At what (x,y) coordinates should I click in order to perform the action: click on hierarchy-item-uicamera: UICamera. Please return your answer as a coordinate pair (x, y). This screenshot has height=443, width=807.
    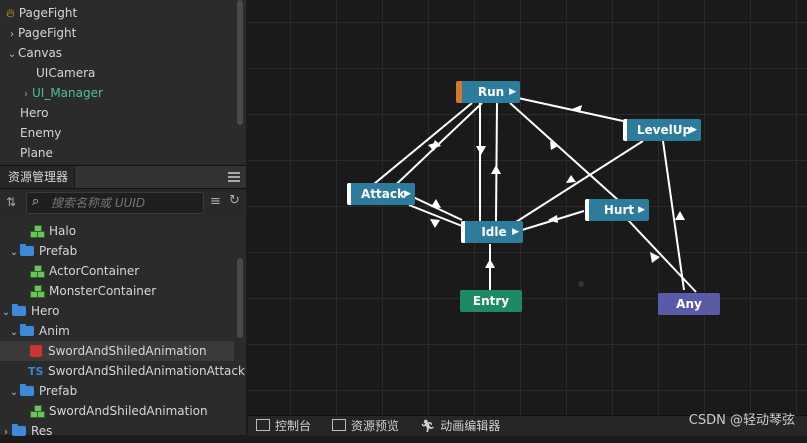
    Looking at the image, I should click on (65, 73).